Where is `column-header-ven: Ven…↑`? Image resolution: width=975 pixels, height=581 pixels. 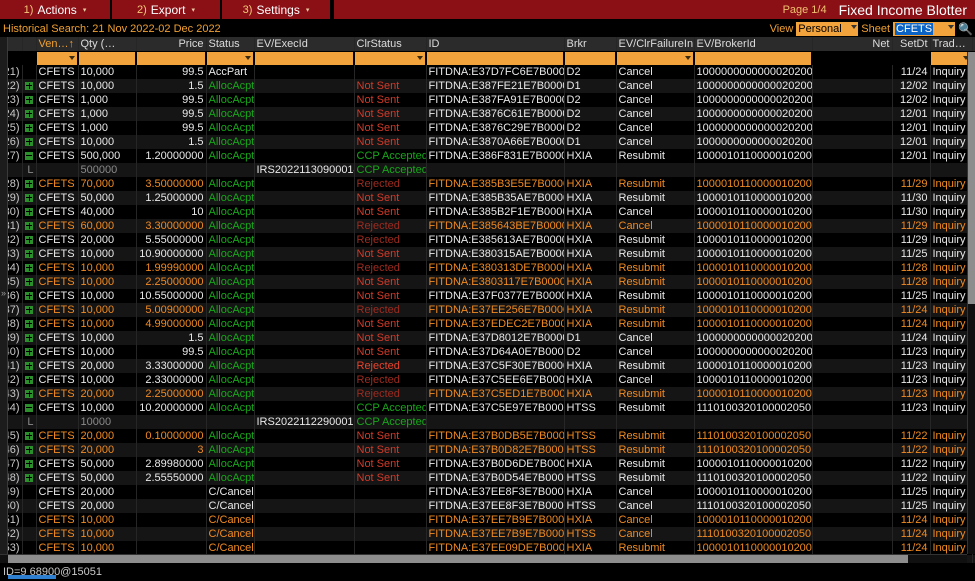
column-header-ven: Ven…↑ is located at coordinates (57, 44).